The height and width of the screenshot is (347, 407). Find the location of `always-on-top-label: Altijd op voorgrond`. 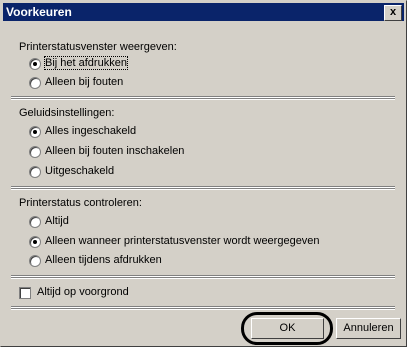

always-on-top-label: Altijd op voorgrond is located at coordinates (83, 292).